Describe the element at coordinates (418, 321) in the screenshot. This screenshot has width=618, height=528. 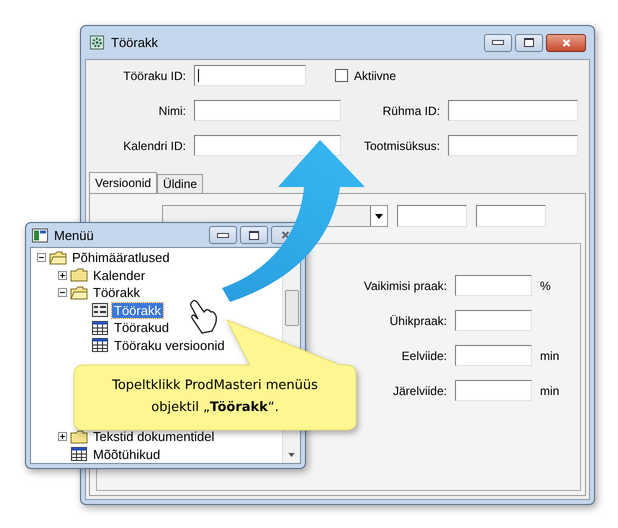
I see `field-label: Ühikpraak:` at that location.